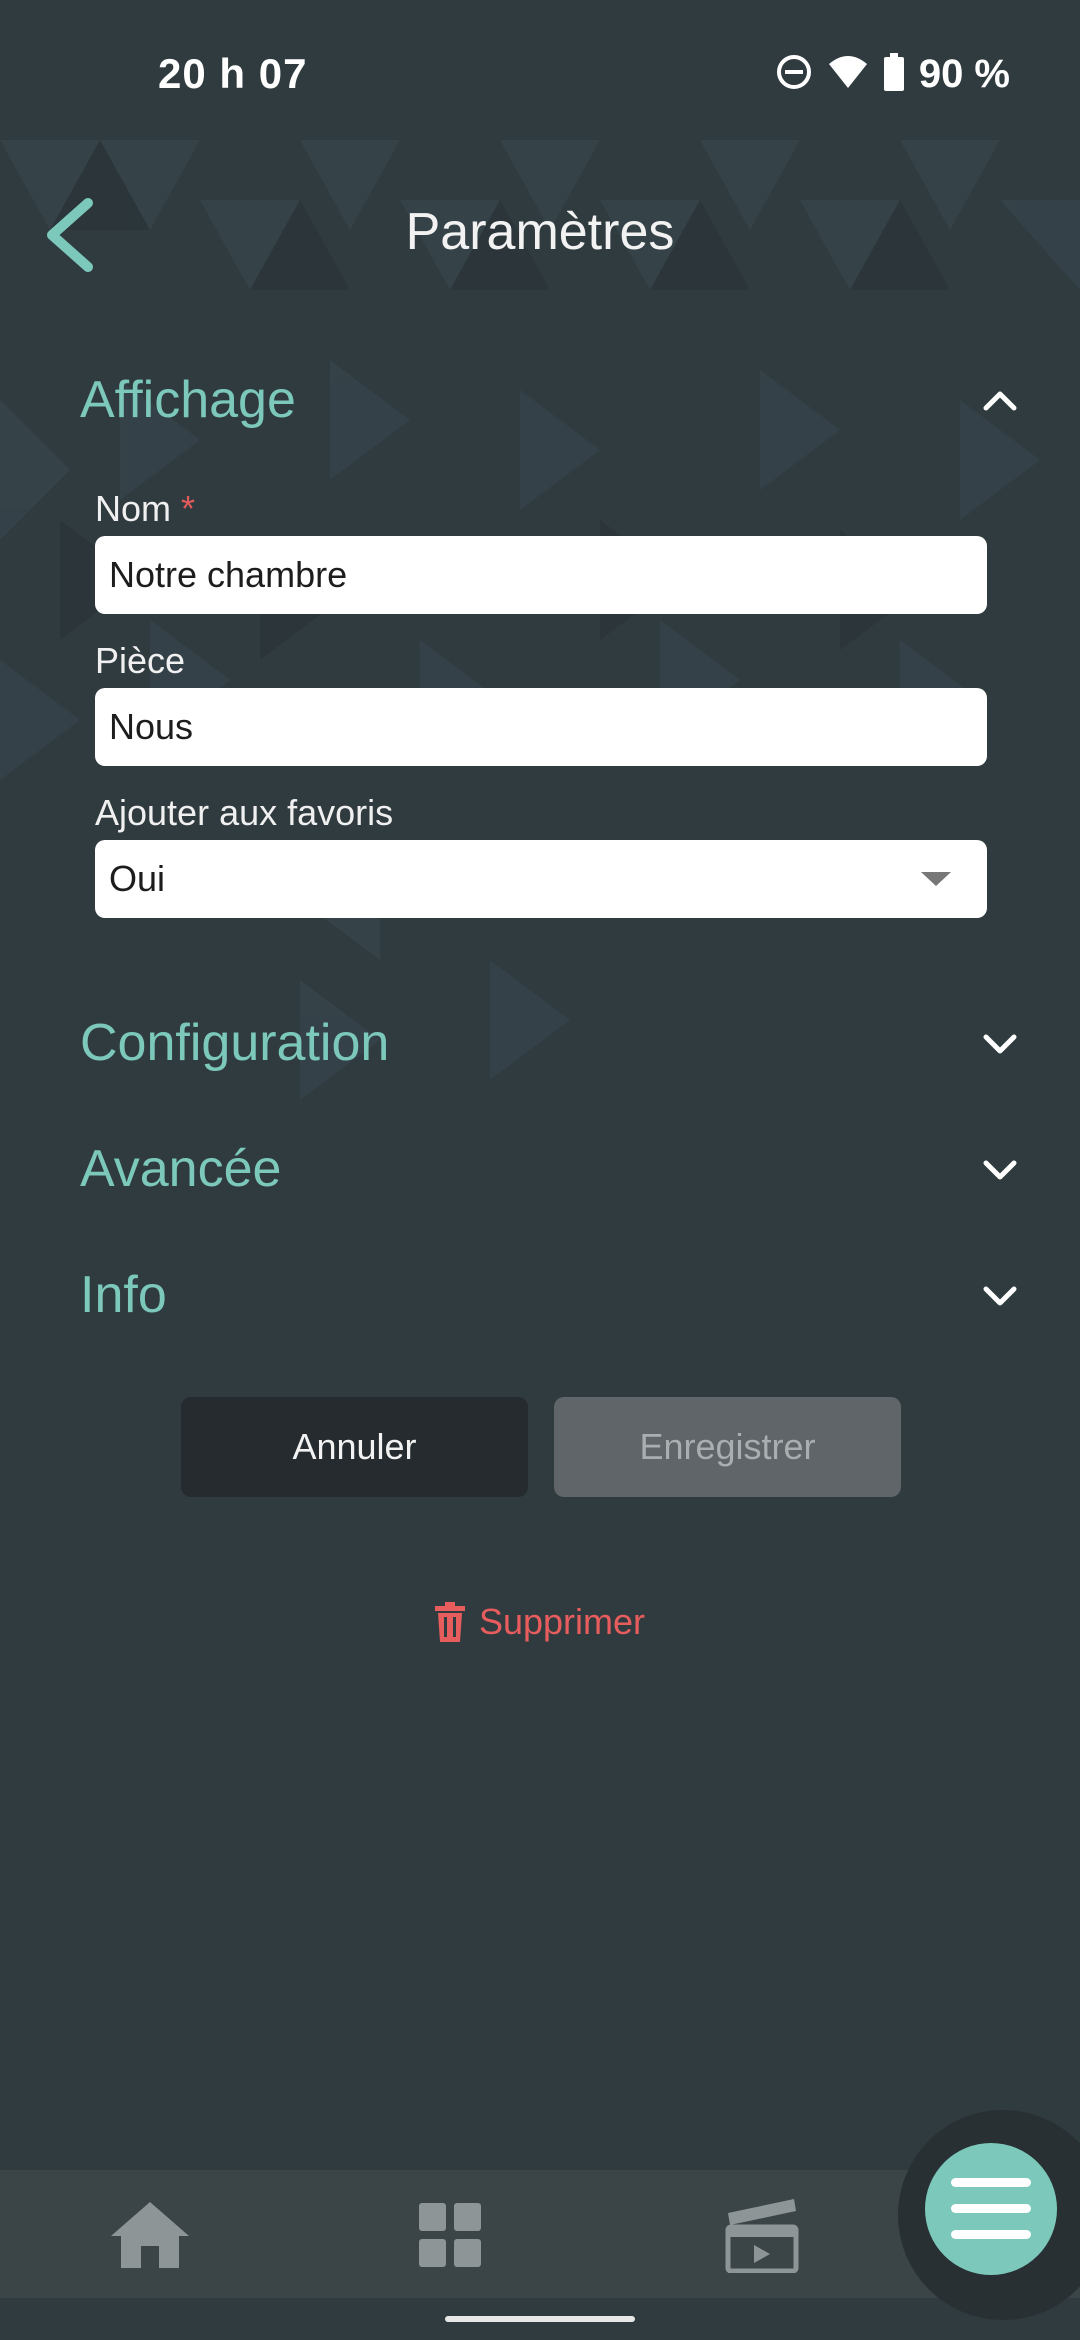 This screenshot has height=2340, width=1080. Describe the element at coordinates (244, 812) in the screenshot. I see `favoris-label: Ajouter aux favoris` at that location.